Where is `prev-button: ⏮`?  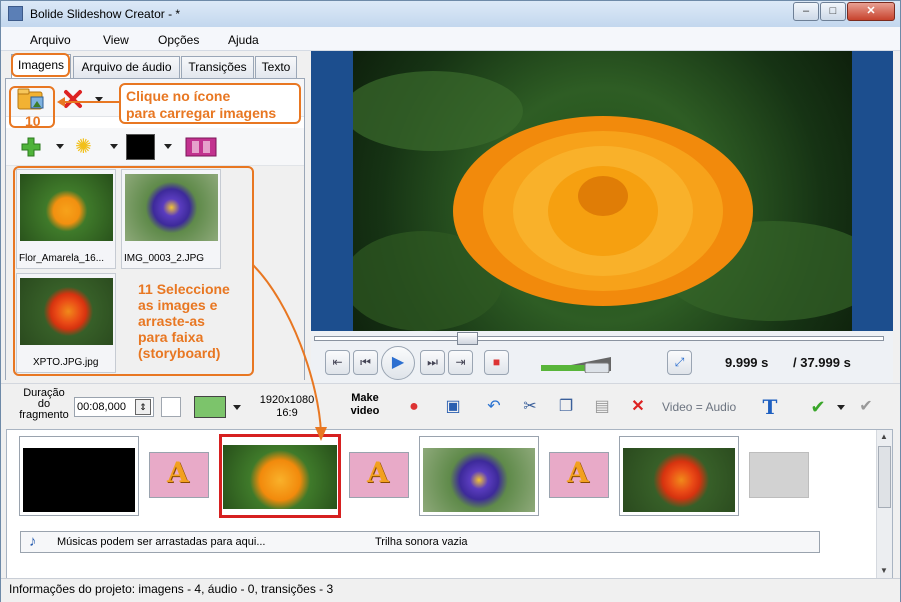 prev-button: ⏮ is located at coordinates (365, 362).